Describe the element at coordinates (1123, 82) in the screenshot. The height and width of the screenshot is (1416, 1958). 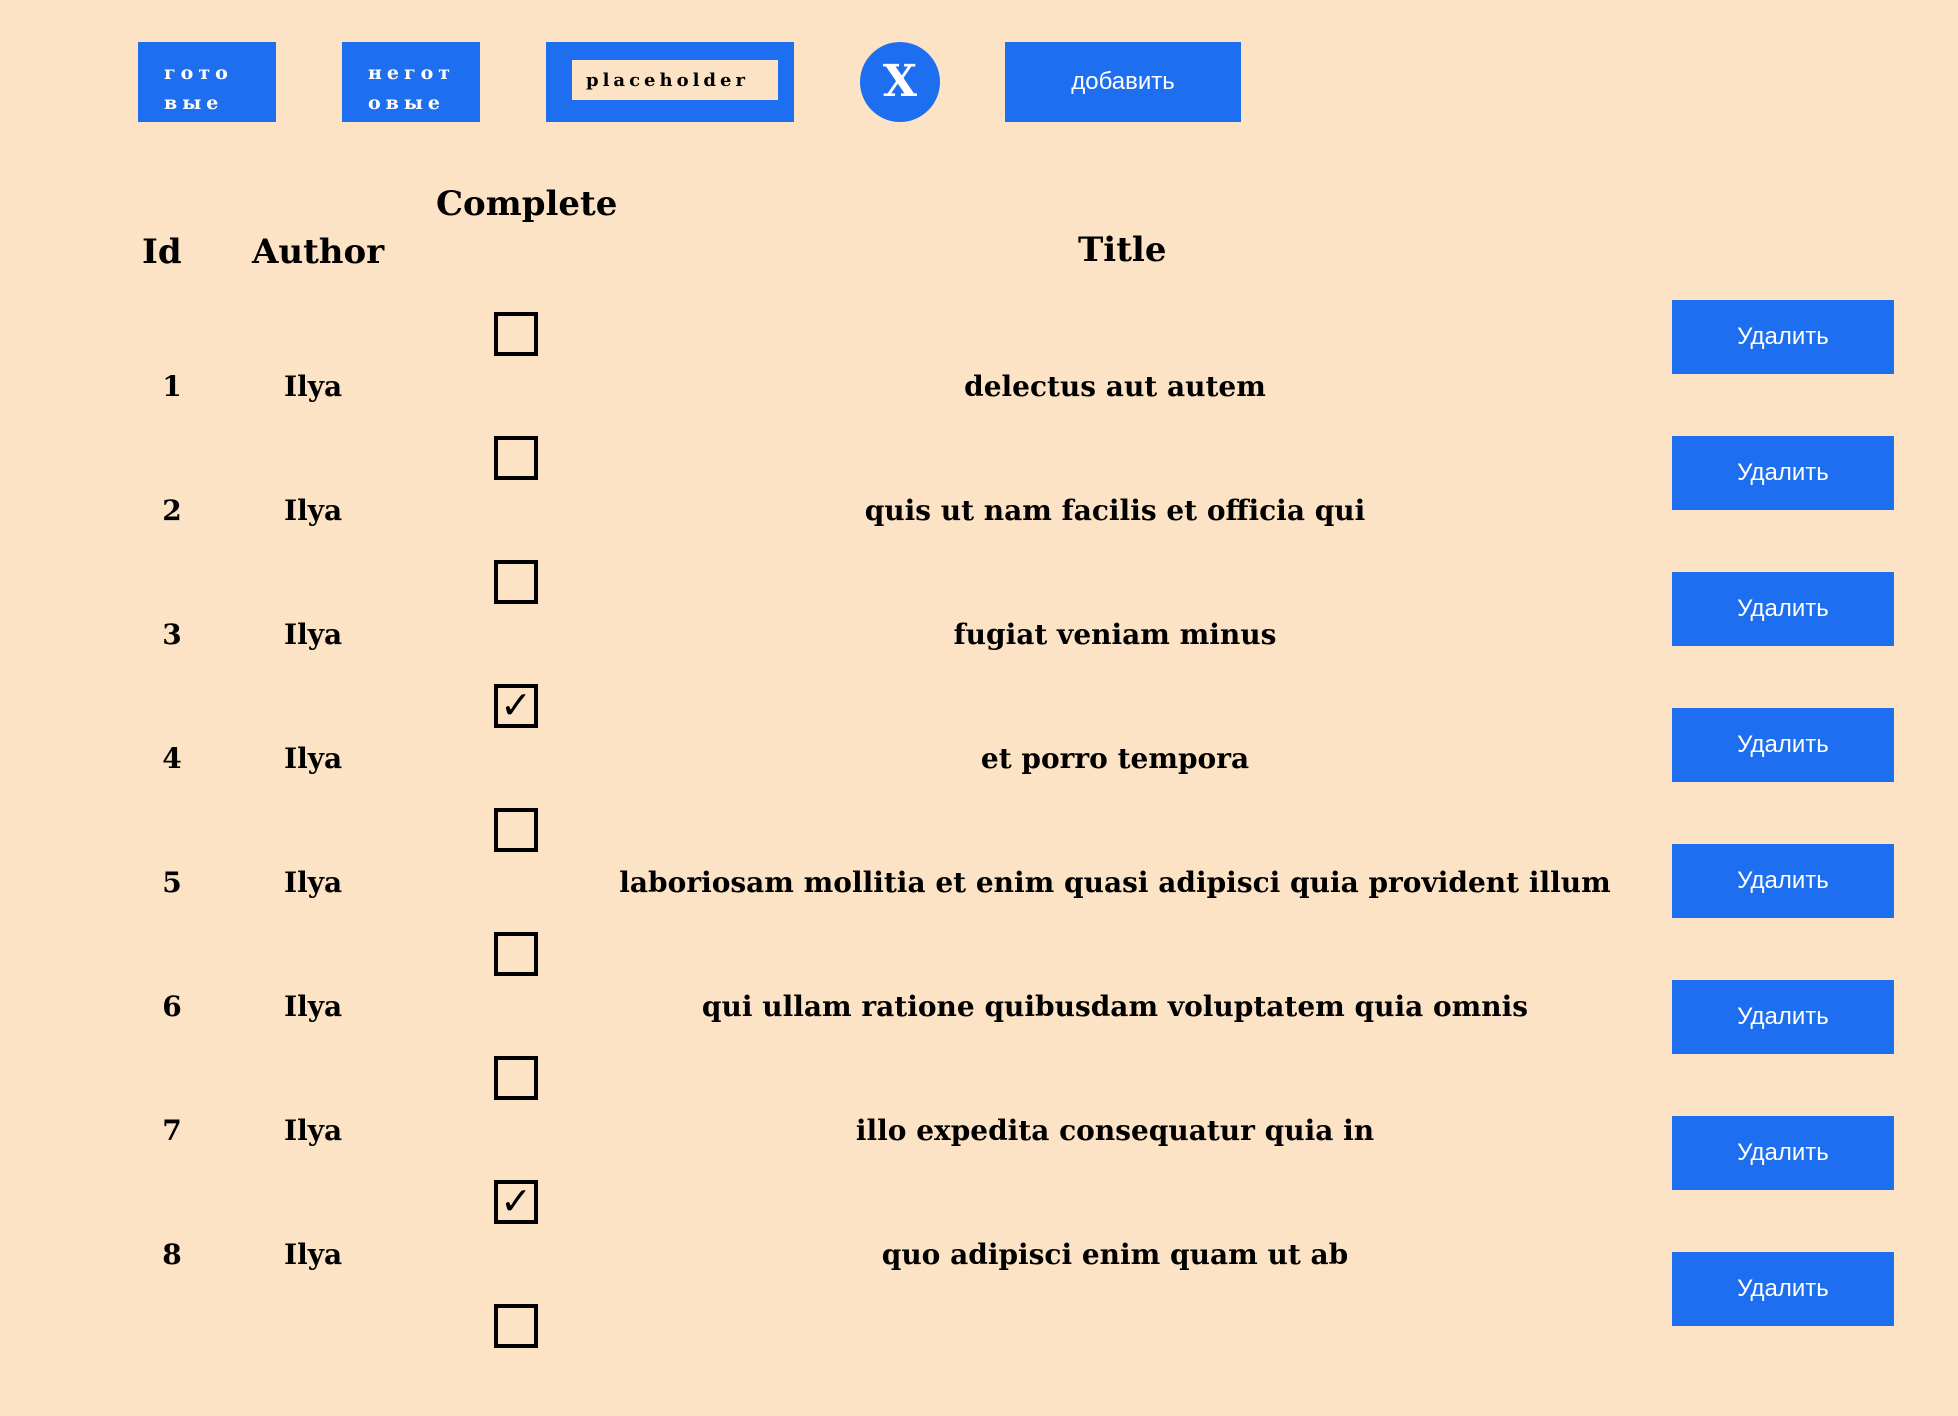
I see `add-button: добавить` at that location.